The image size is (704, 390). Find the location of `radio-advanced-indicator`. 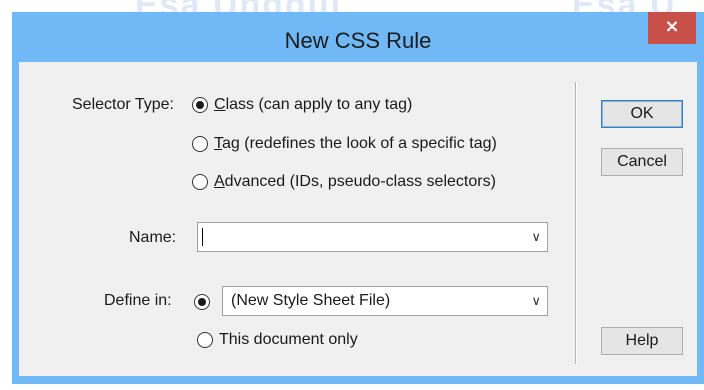

radio-advanced-indicator is located at coordinates (200, 182).